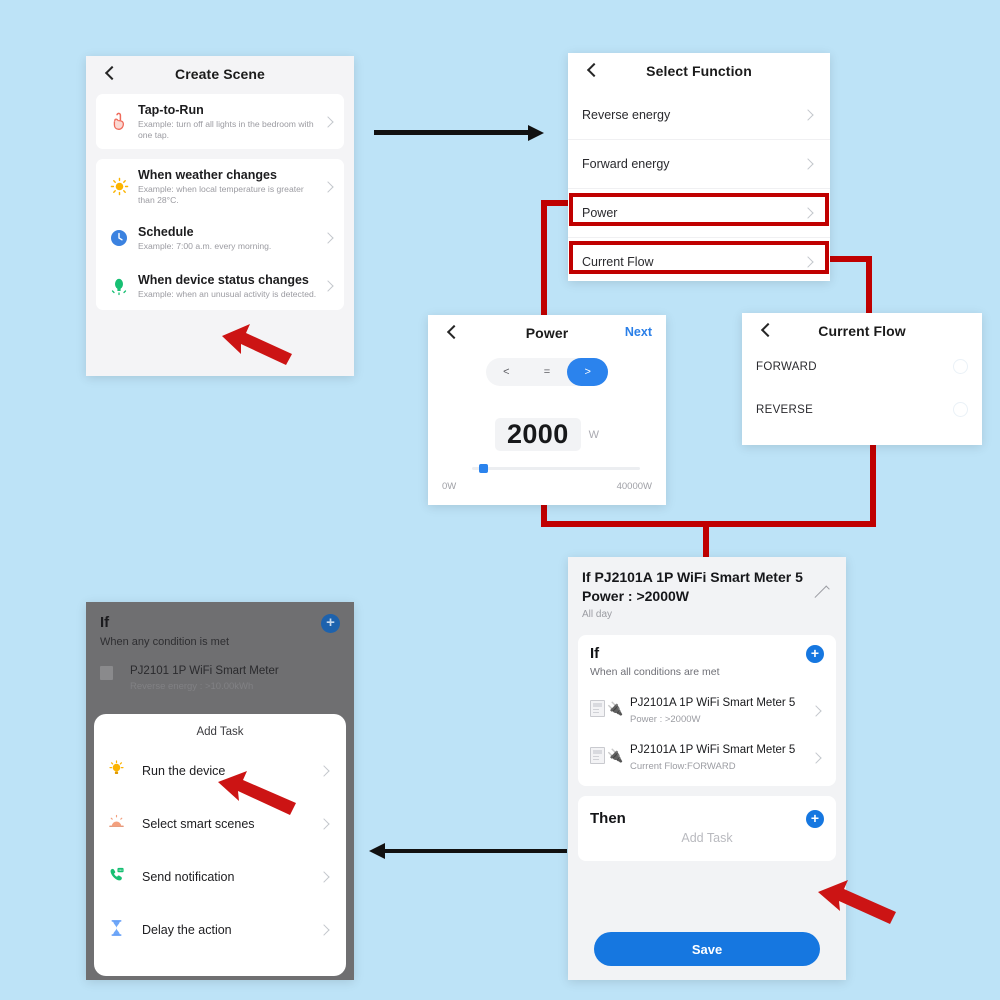 The height and width of the screenshot is (1000, 1000). Describe the element at coordinates (207, 175) in the screenshot. I see `list-item-title: When weather changes` at that location.